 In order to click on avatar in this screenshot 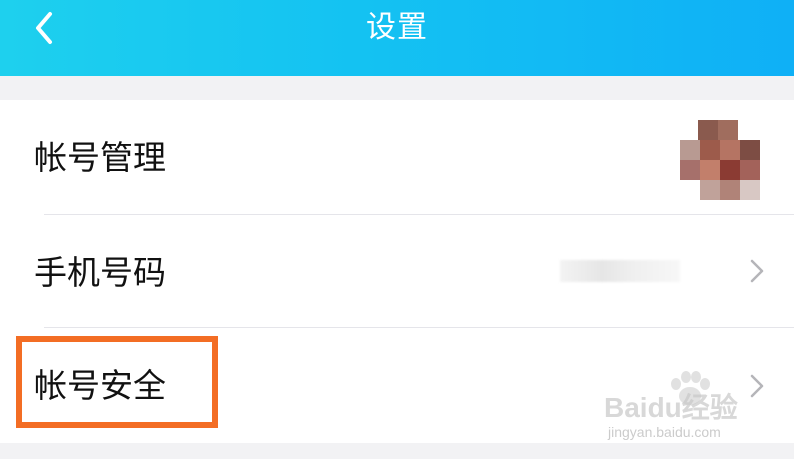, I will do `click(720, 160)`.